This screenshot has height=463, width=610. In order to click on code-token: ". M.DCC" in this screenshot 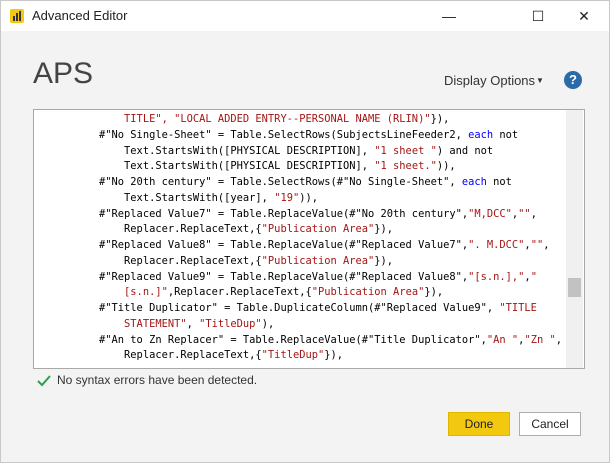, I will do `click(496, 245)`.